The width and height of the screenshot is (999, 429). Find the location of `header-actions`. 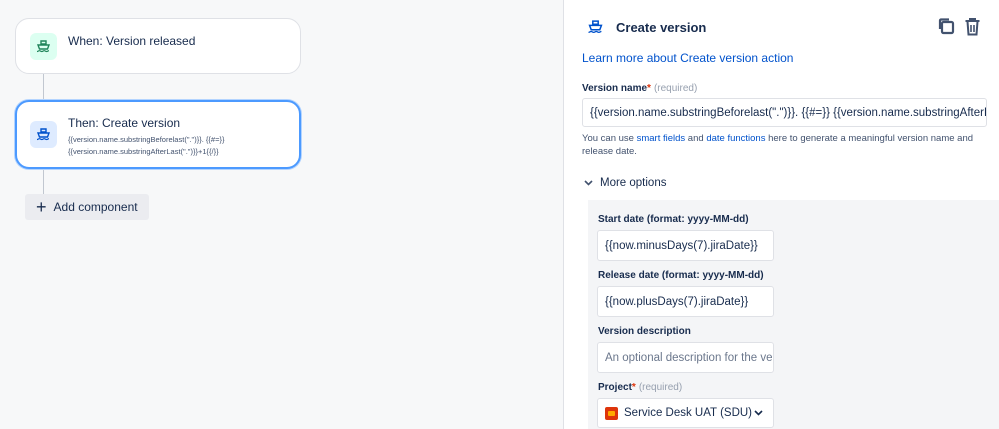

header-actions is located at coordinates (959, 26).